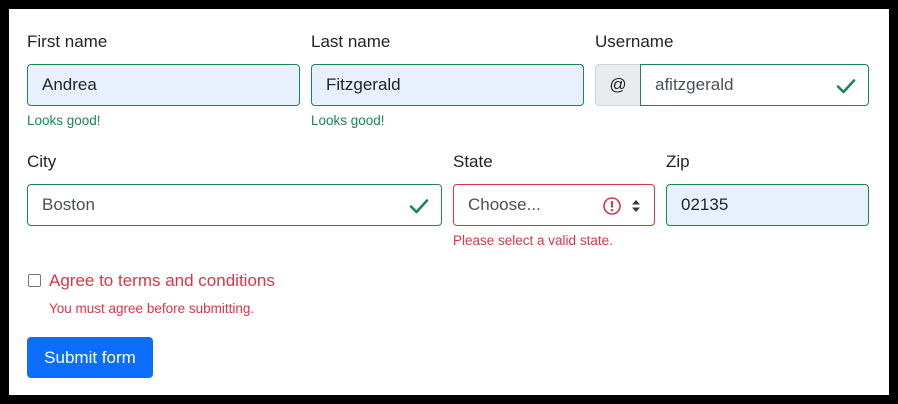  What do you see at coordinates (348, 120) in the screenshot?
I see `last-name-feedback: Looks good!` at bounding box center [348, 120].